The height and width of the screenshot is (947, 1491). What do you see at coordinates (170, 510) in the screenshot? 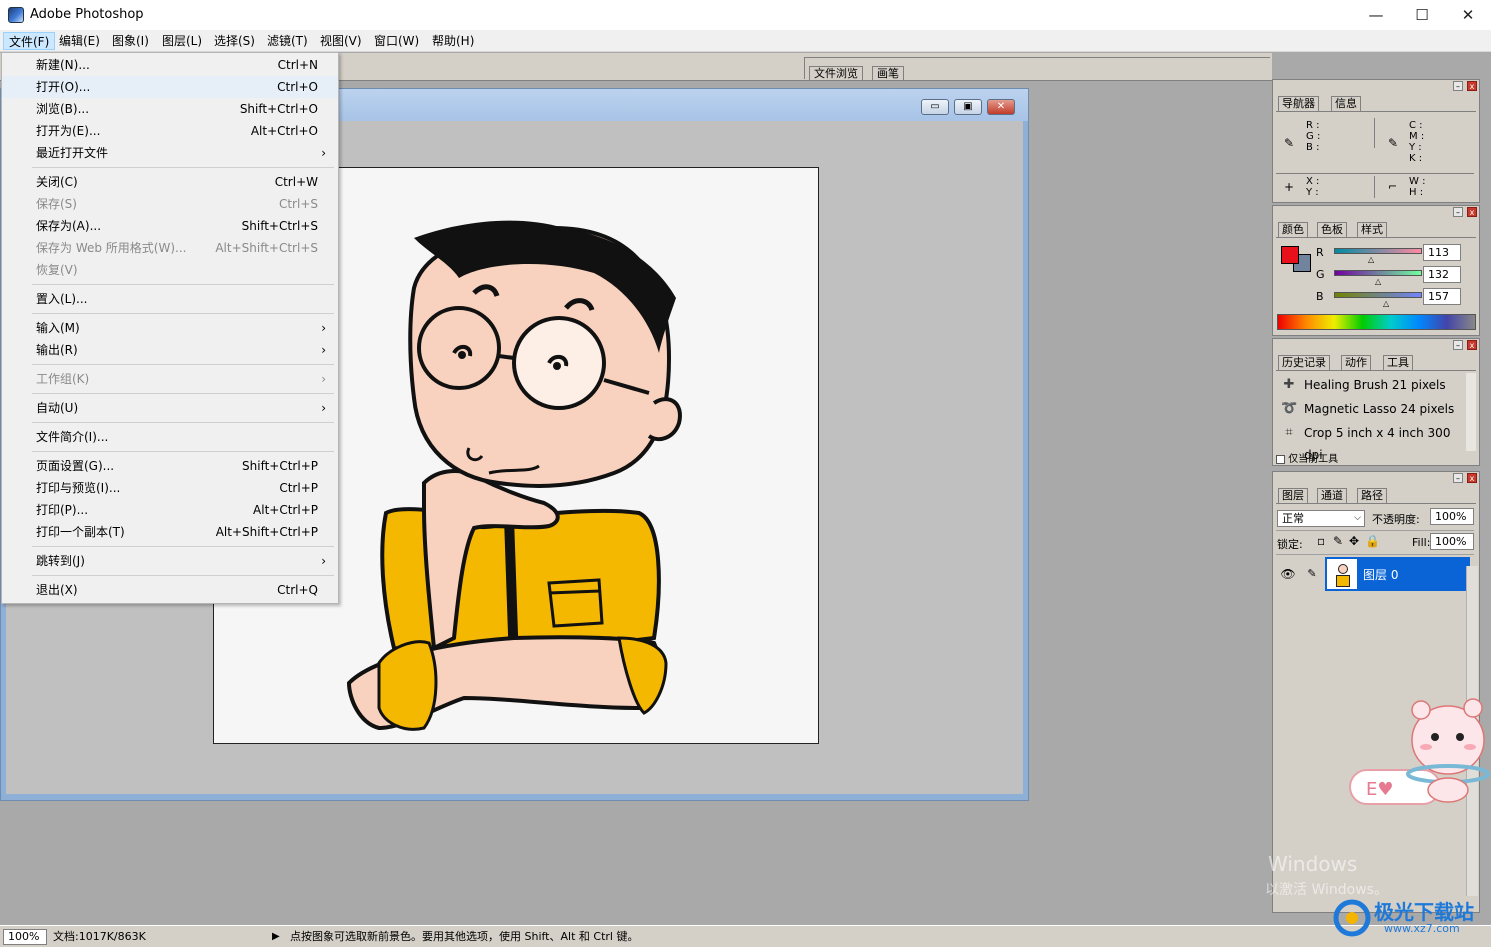
I see `menu-print: 打印(P)... Alt+Ctrl+P` at bounding box center [170, 510].